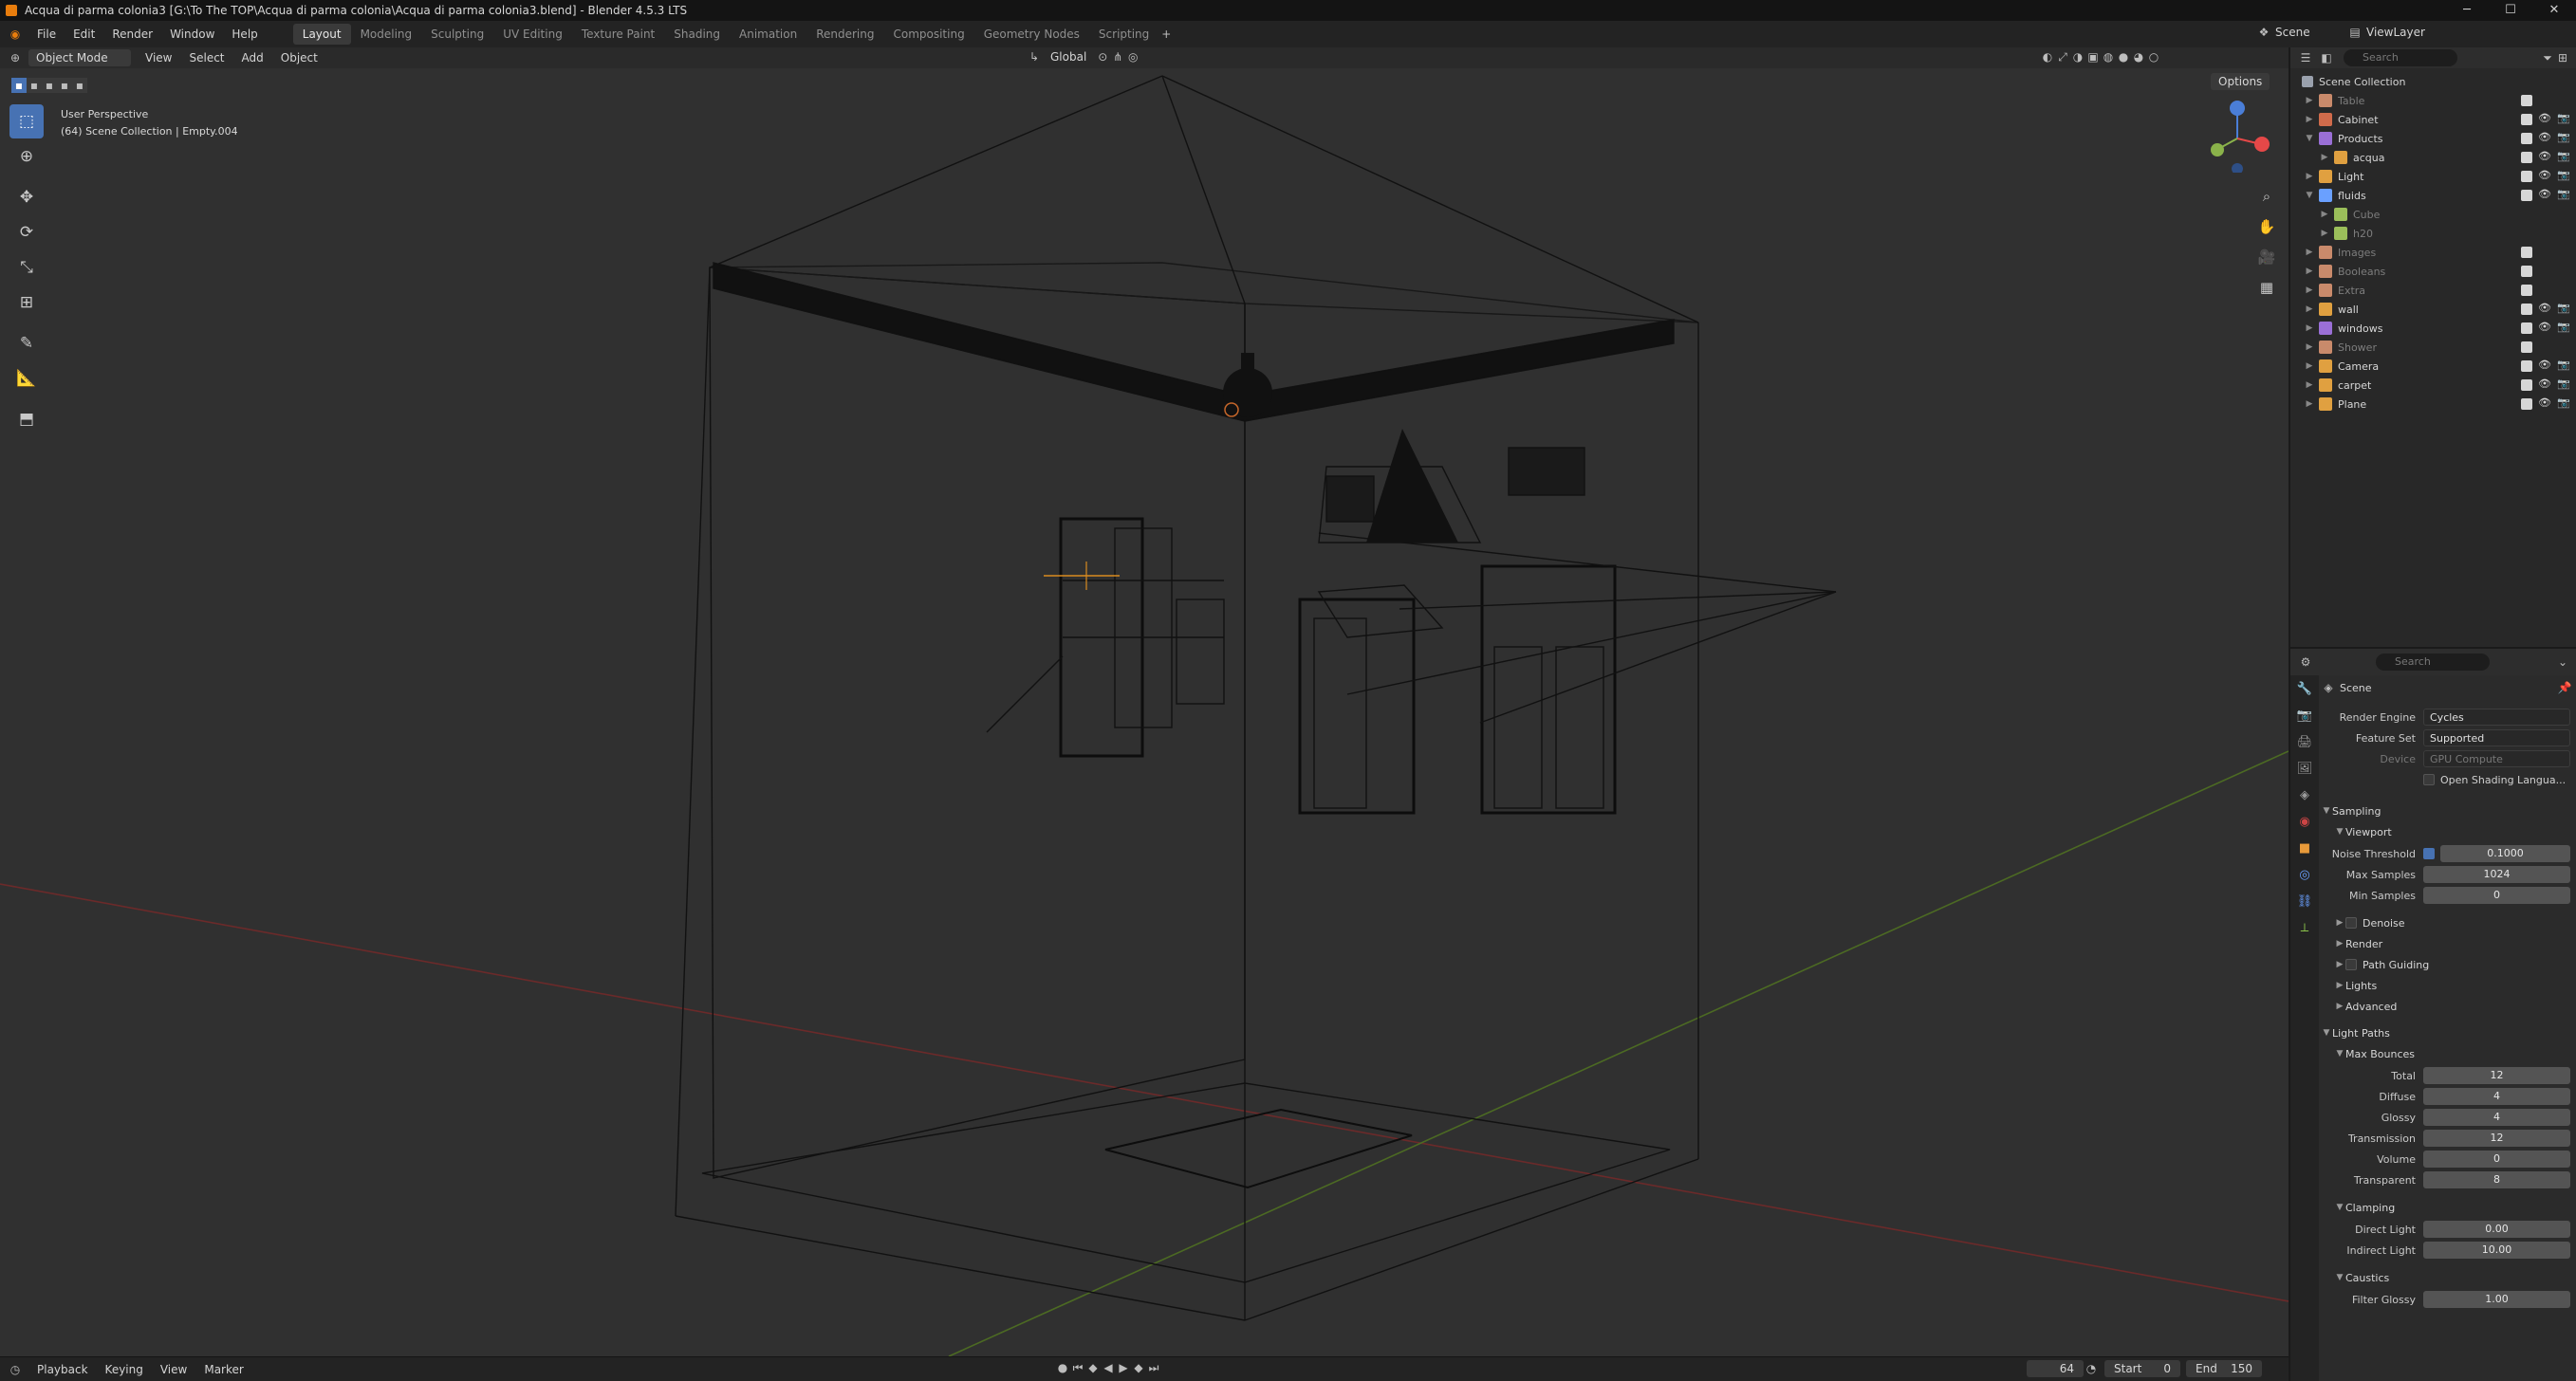 The width and height of the screenshot is (2576, 1381). What do you see at coordinates (321, 34) in the screenshot?
I see `tab-layout: Layout` at bounding box center [321, 34].